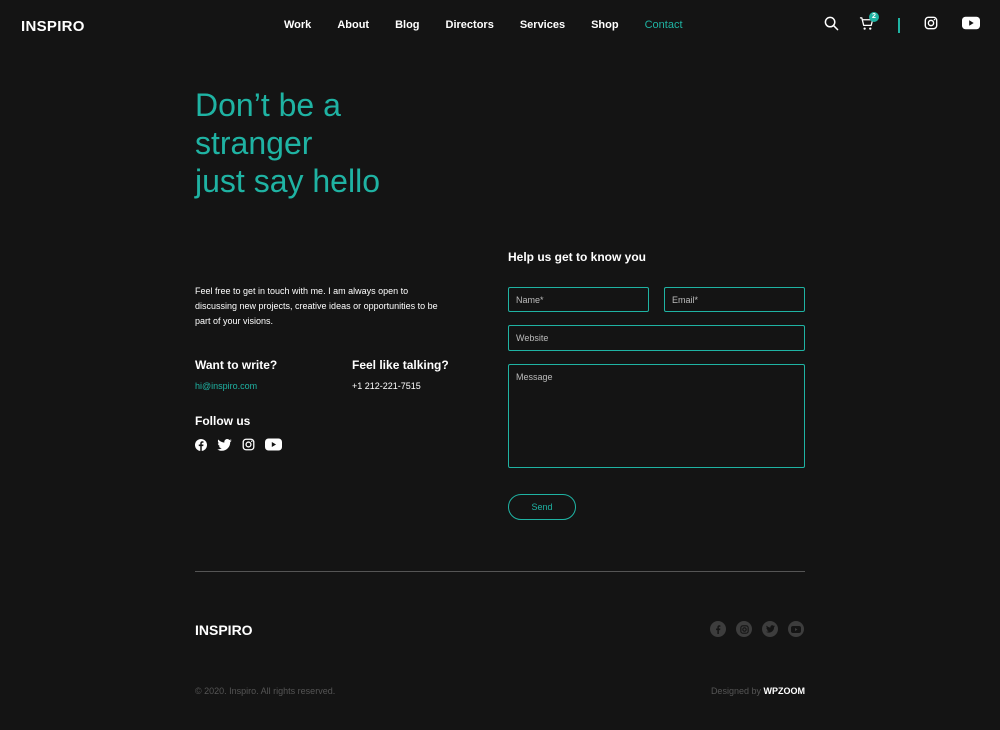 The width and height of the screenshot is (1000, 730). I want to click on hero-line: stranger, so click(254, 143).